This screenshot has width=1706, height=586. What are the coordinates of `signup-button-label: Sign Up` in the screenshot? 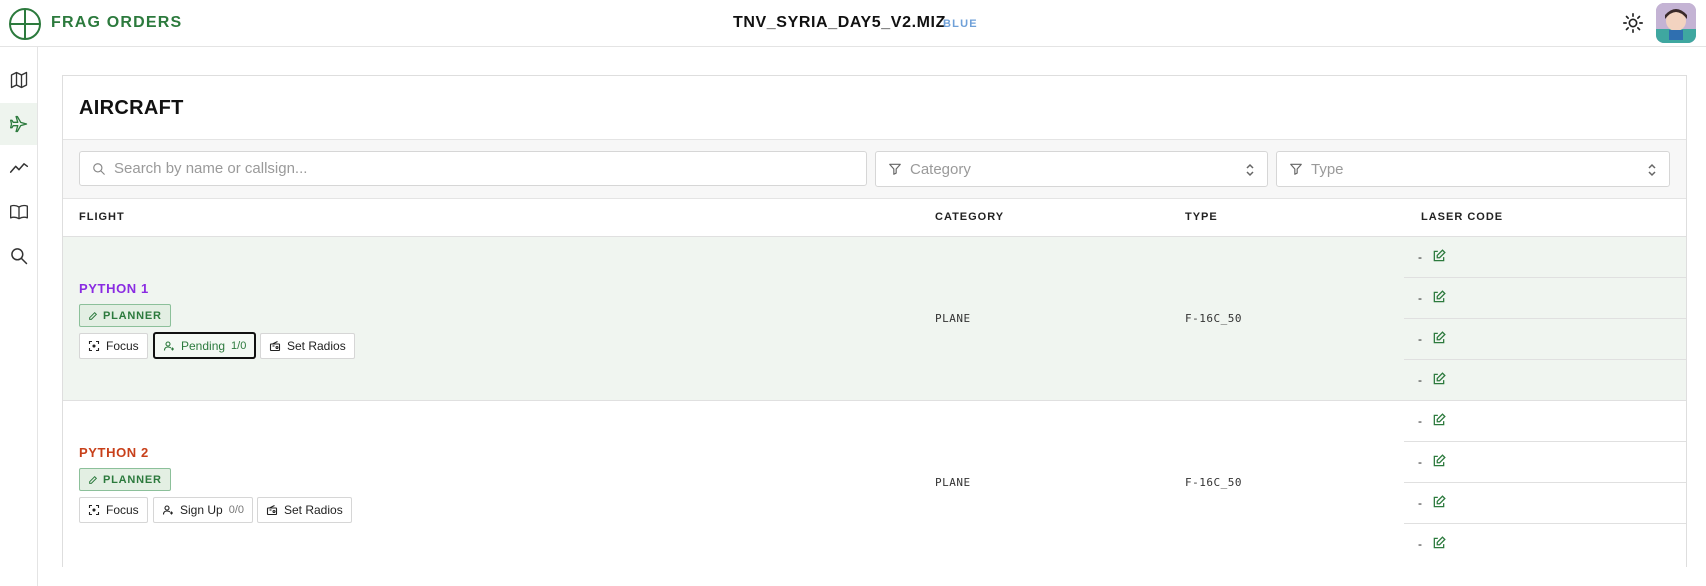 It's located at (201, 510).